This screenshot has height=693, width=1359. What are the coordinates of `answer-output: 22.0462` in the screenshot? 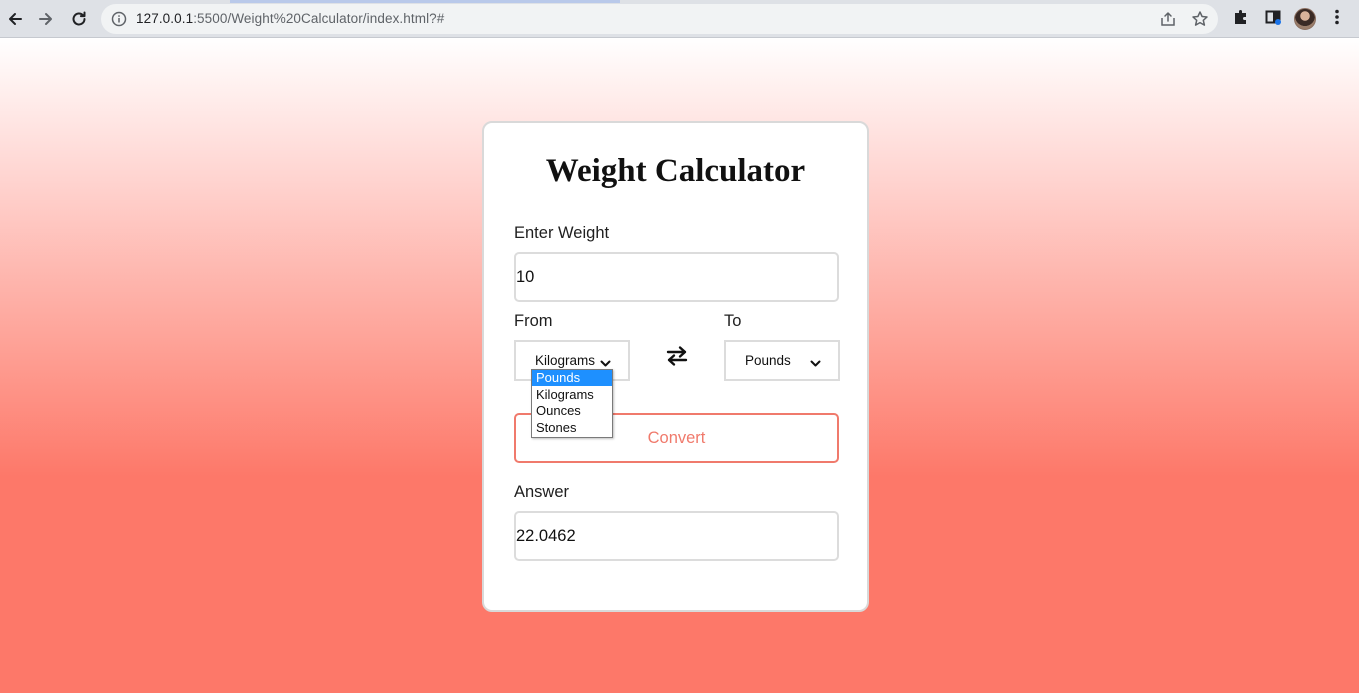 It's located at (676, 536).